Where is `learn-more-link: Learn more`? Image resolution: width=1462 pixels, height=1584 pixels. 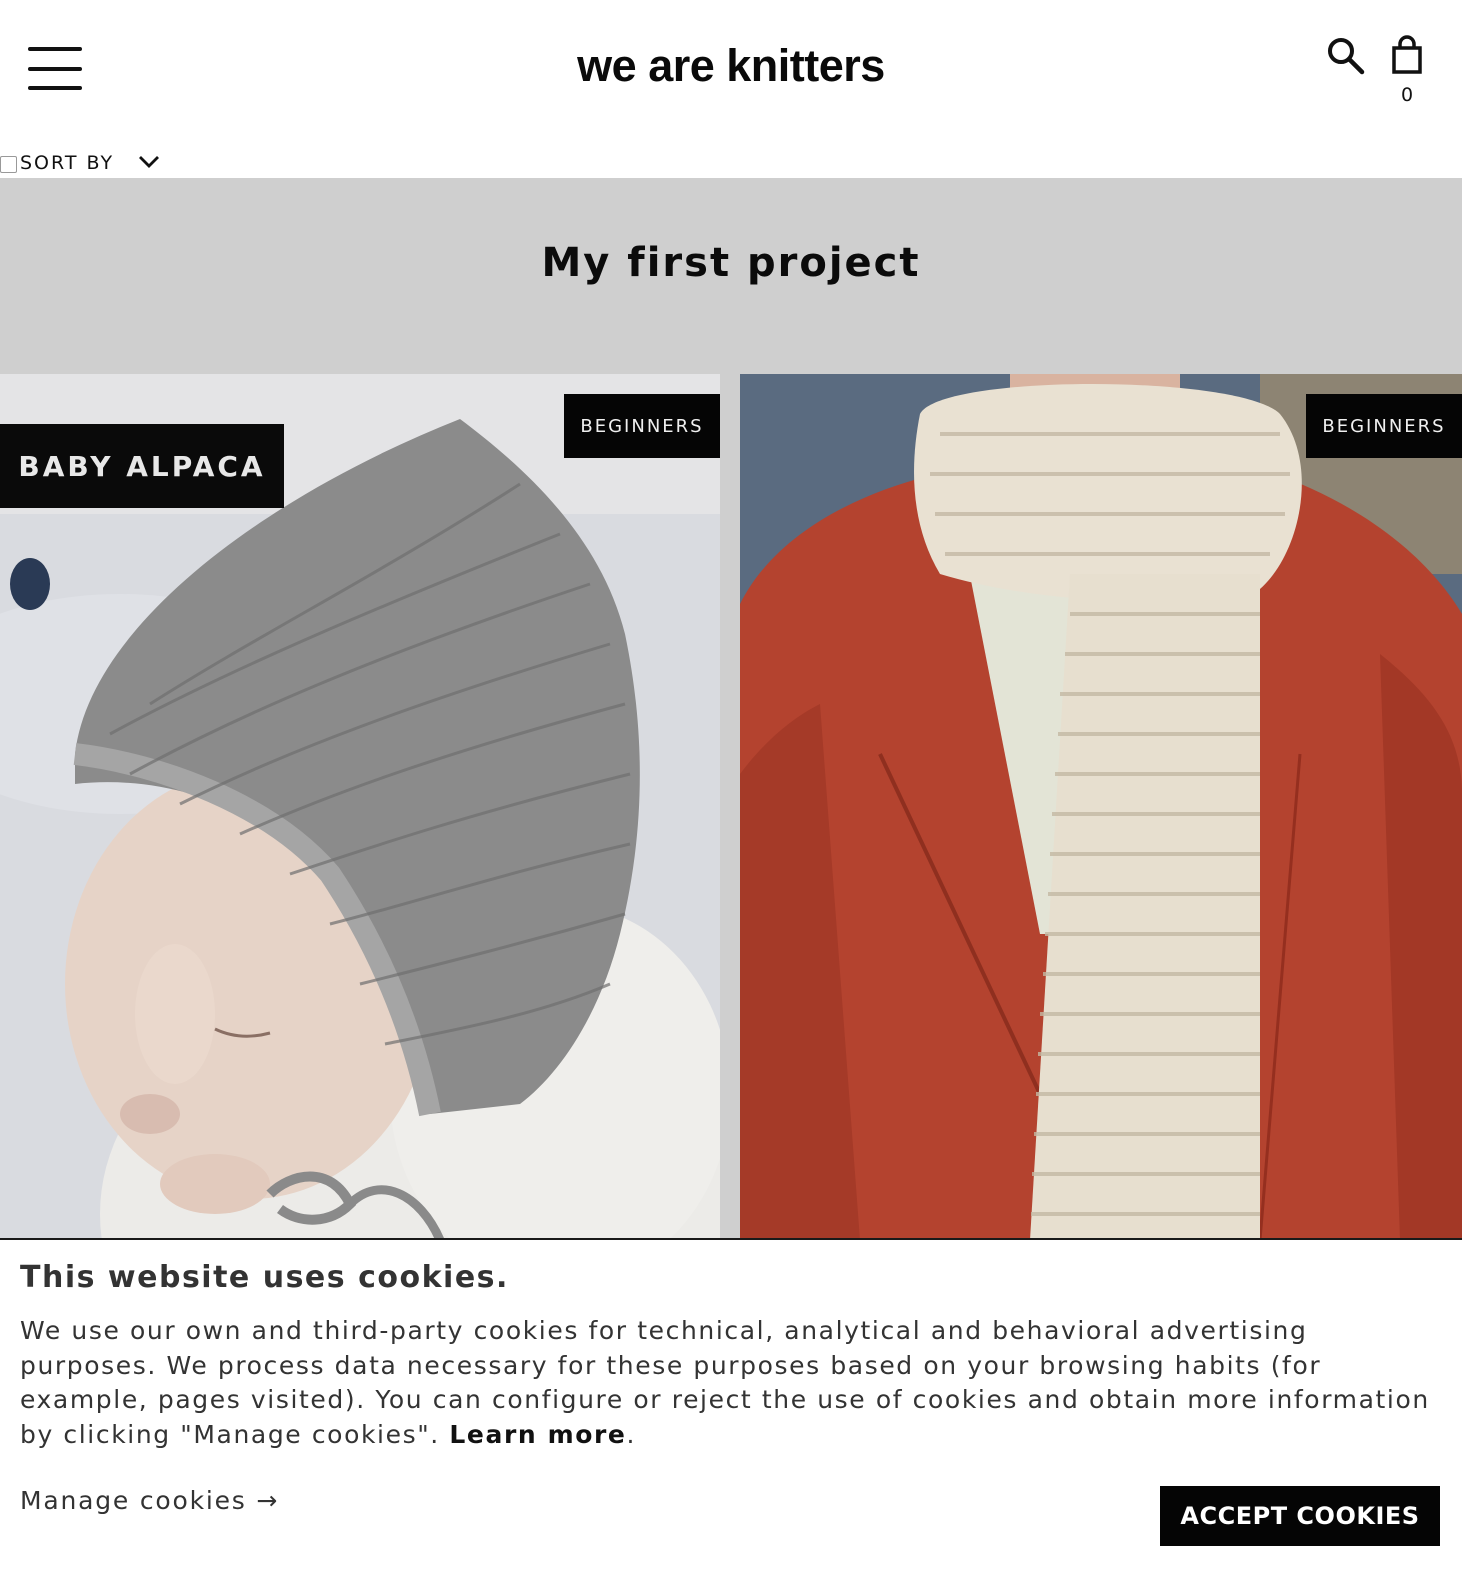 learn-more-link: Learn more is located at coordinates (537, 1434).